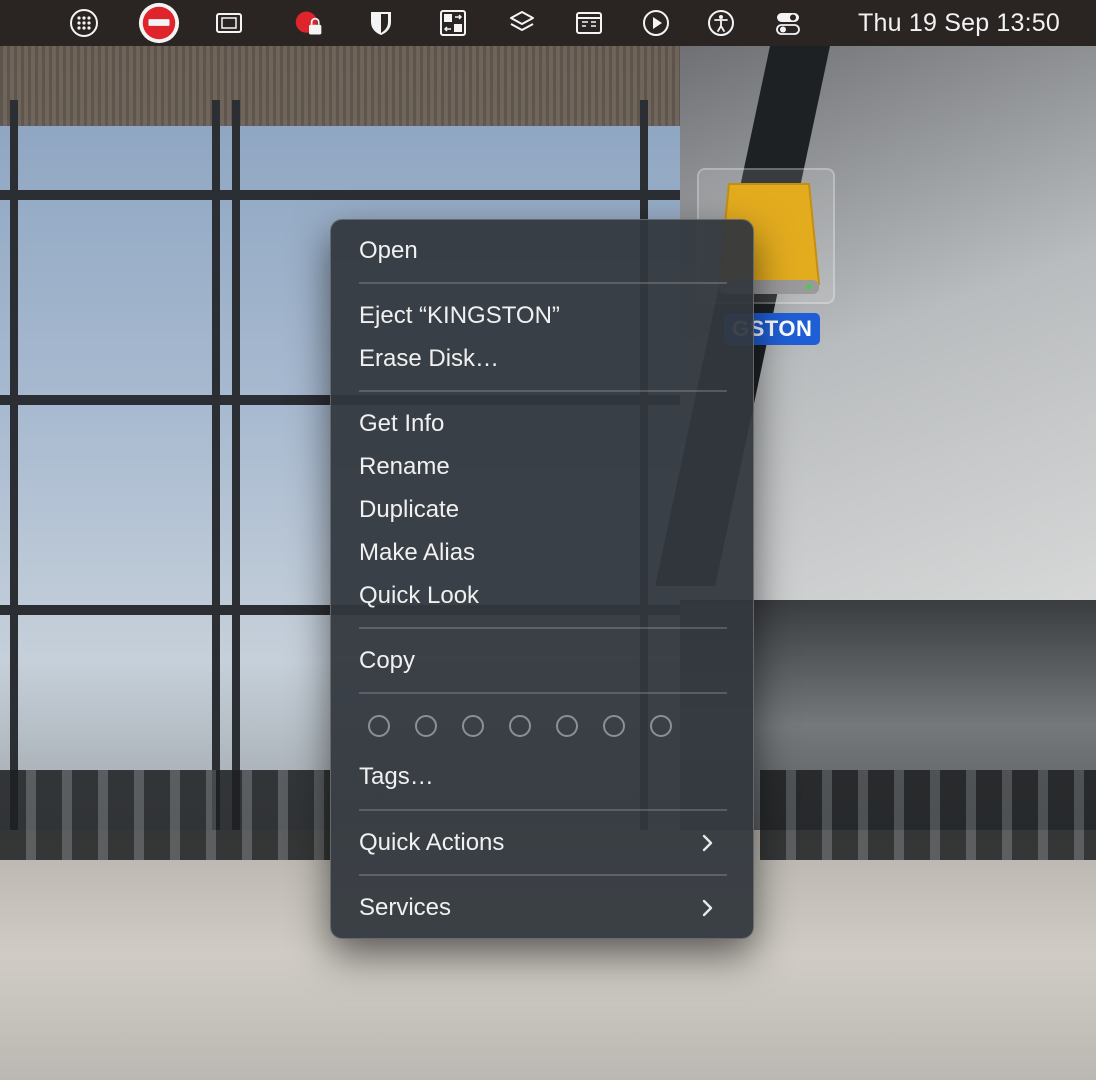  I want to click on shield-icon, so click(381, 23).